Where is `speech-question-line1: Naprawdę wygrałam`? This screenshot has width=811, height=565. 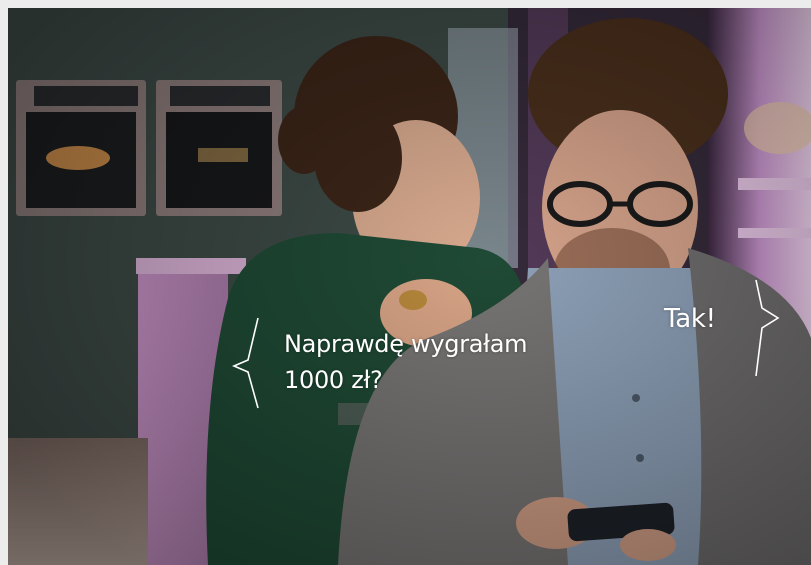 speech-question-line1: Naprawdę wygrałam is located at coordinates (406, 344).